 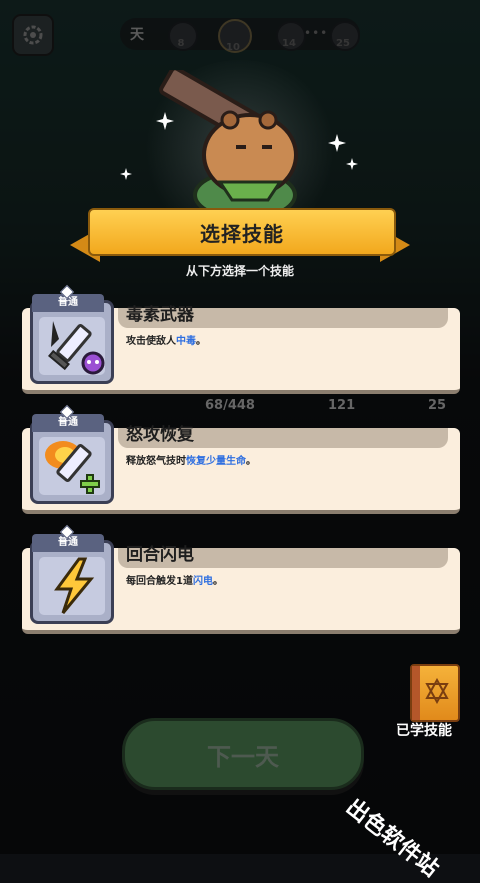 I want to click on capybara-hero-icon, so click(x=228, y=145).